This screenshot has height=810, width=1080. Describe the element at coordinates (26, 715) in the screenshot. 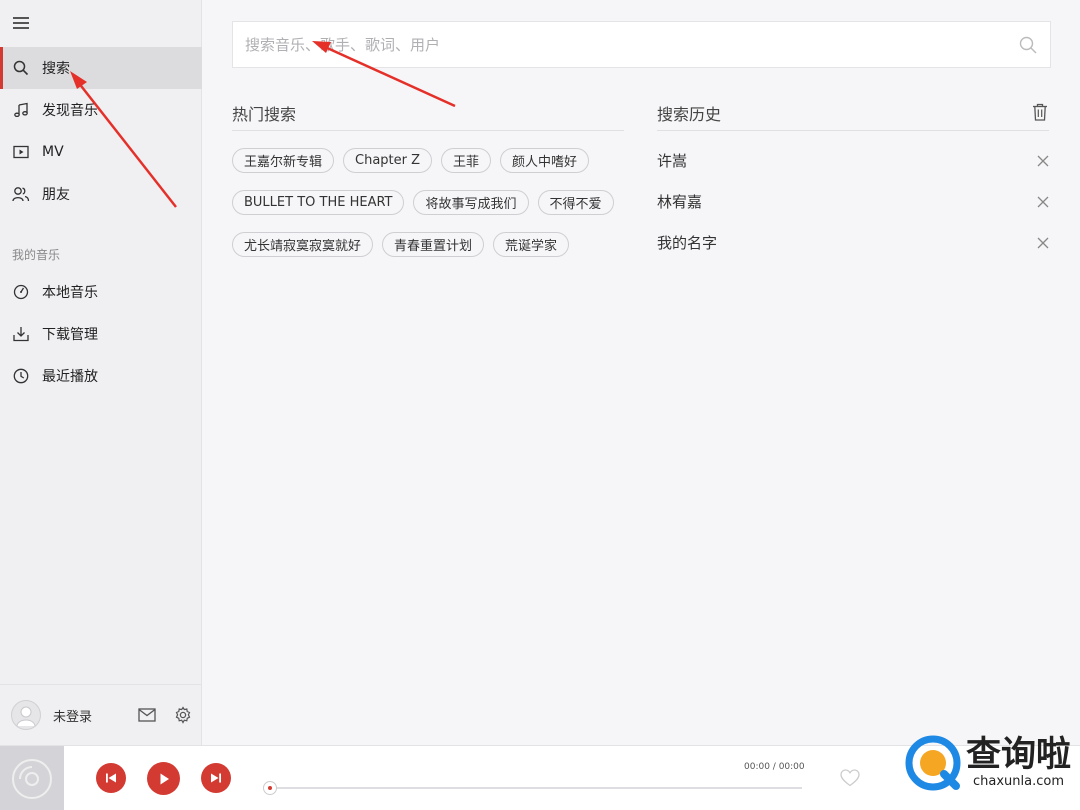

I see `avatar` at that location.